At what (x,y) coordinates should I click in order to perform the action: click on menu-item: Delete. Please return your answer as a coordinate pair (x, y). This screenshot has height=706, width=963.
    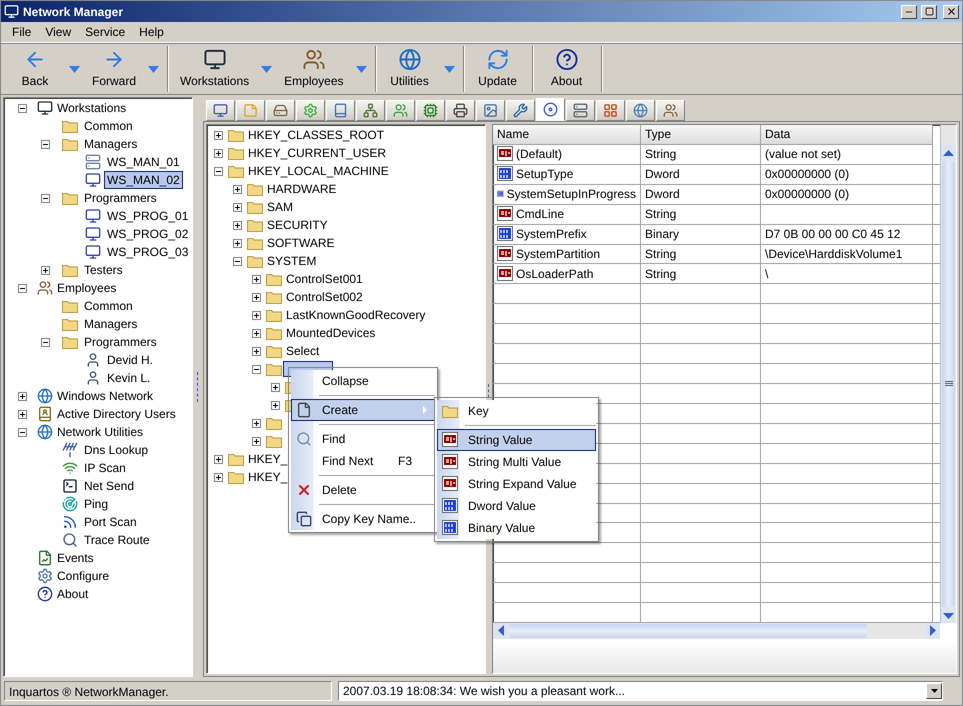
    Looking at the image, I should click on (363, 490).